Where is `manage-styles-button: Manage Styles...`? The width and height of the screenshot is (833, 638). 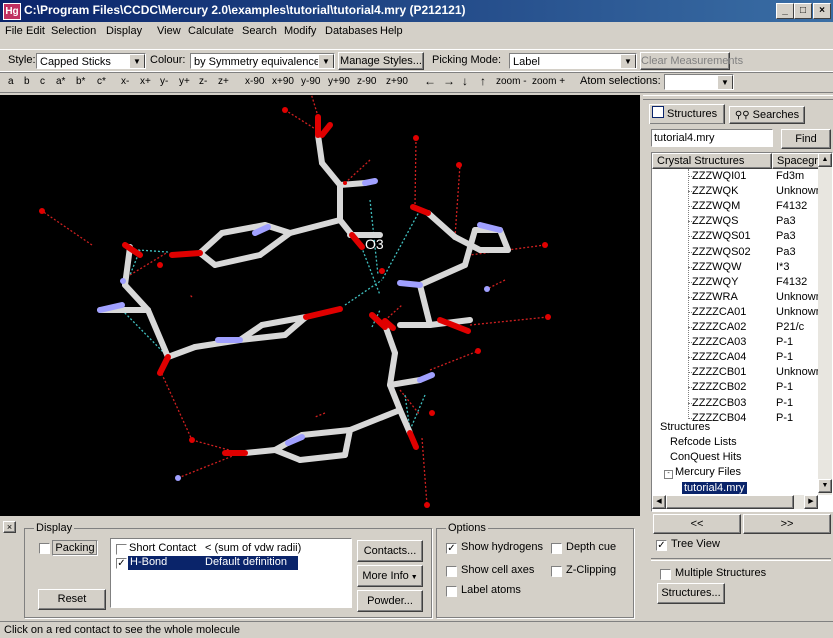
manage-styles-button: Manage Styles... is located at coordinates (381, 61).